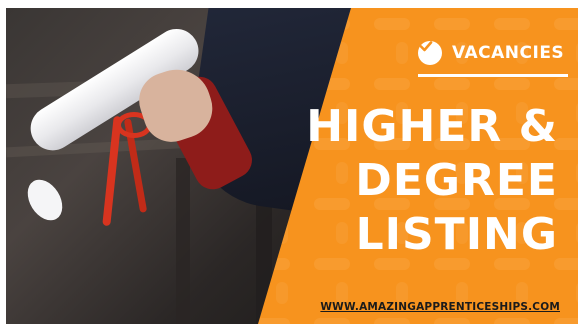 This screenshot has height=332, width=584. What do you see at coordinates (456, 234) in the screenshot?
I see `headline-line-3: LISTING` at bounding box center [456, 234].